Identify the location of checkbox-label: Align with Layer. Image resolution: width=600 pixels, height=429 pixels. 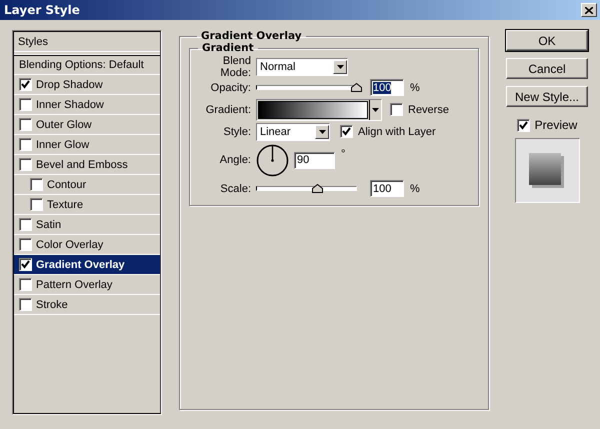
(397, 132).